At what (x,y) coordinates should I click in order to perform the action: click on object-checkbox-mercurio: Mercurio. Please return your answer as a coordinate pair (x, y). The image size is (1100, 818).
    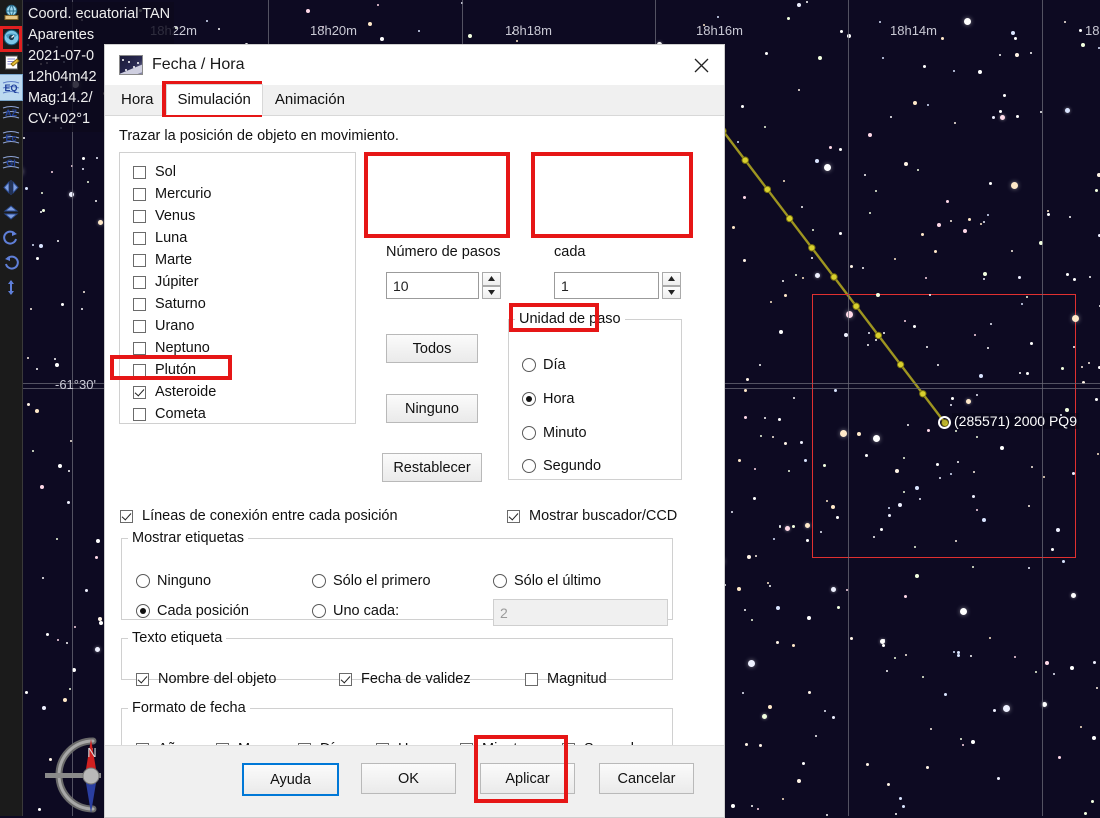
    Looking at the image, I should click on (244, 194).